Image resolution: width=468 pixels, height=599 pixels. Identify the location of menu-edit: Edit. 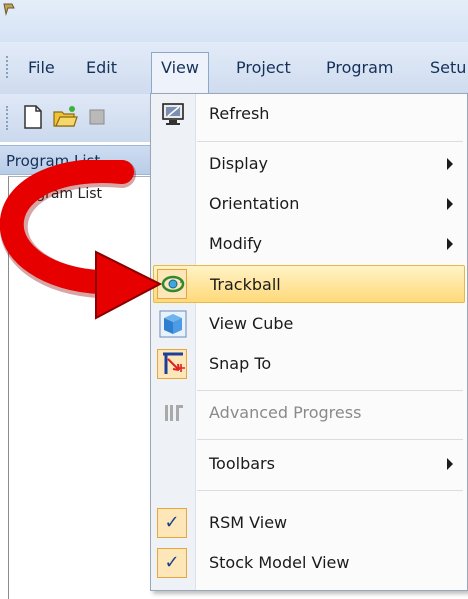
(101, 68).